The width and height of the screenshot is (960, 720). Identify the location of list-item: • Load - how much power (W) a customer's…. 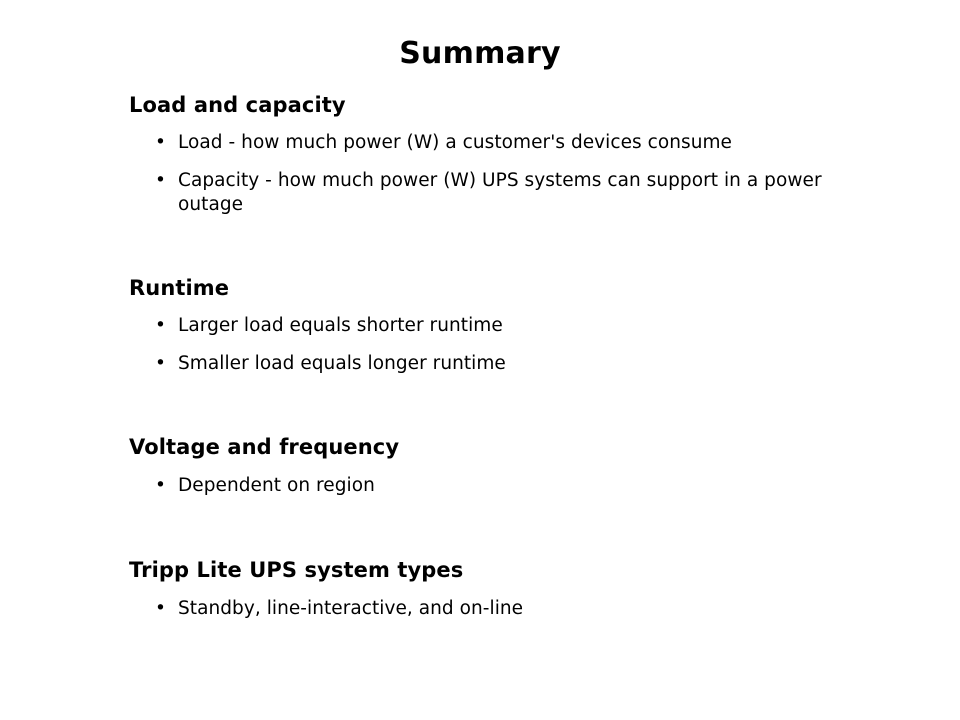
(489, 143).